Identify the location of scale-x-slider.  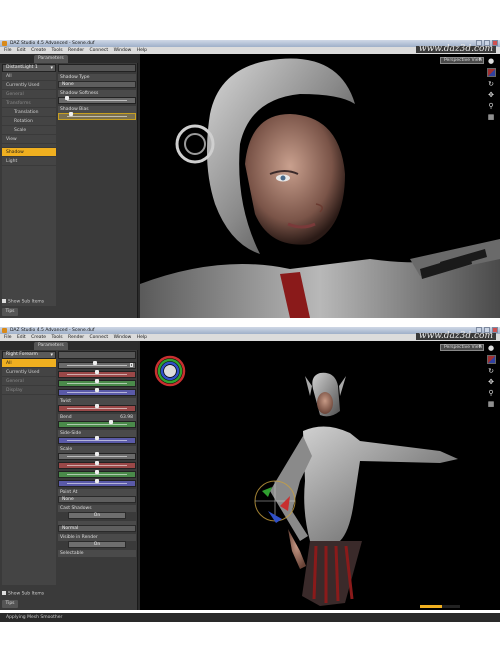
(97, 465).